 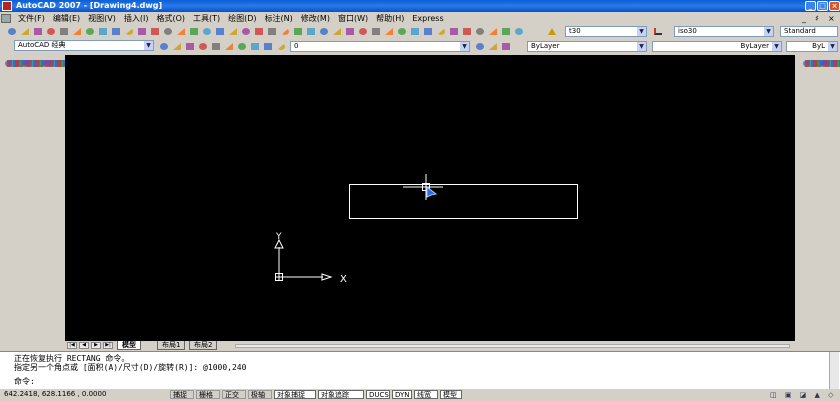 What do you see at coordinates (834, 370) in the screenshot?
I see `command-scrollbar` at bounding box center [834, 370].